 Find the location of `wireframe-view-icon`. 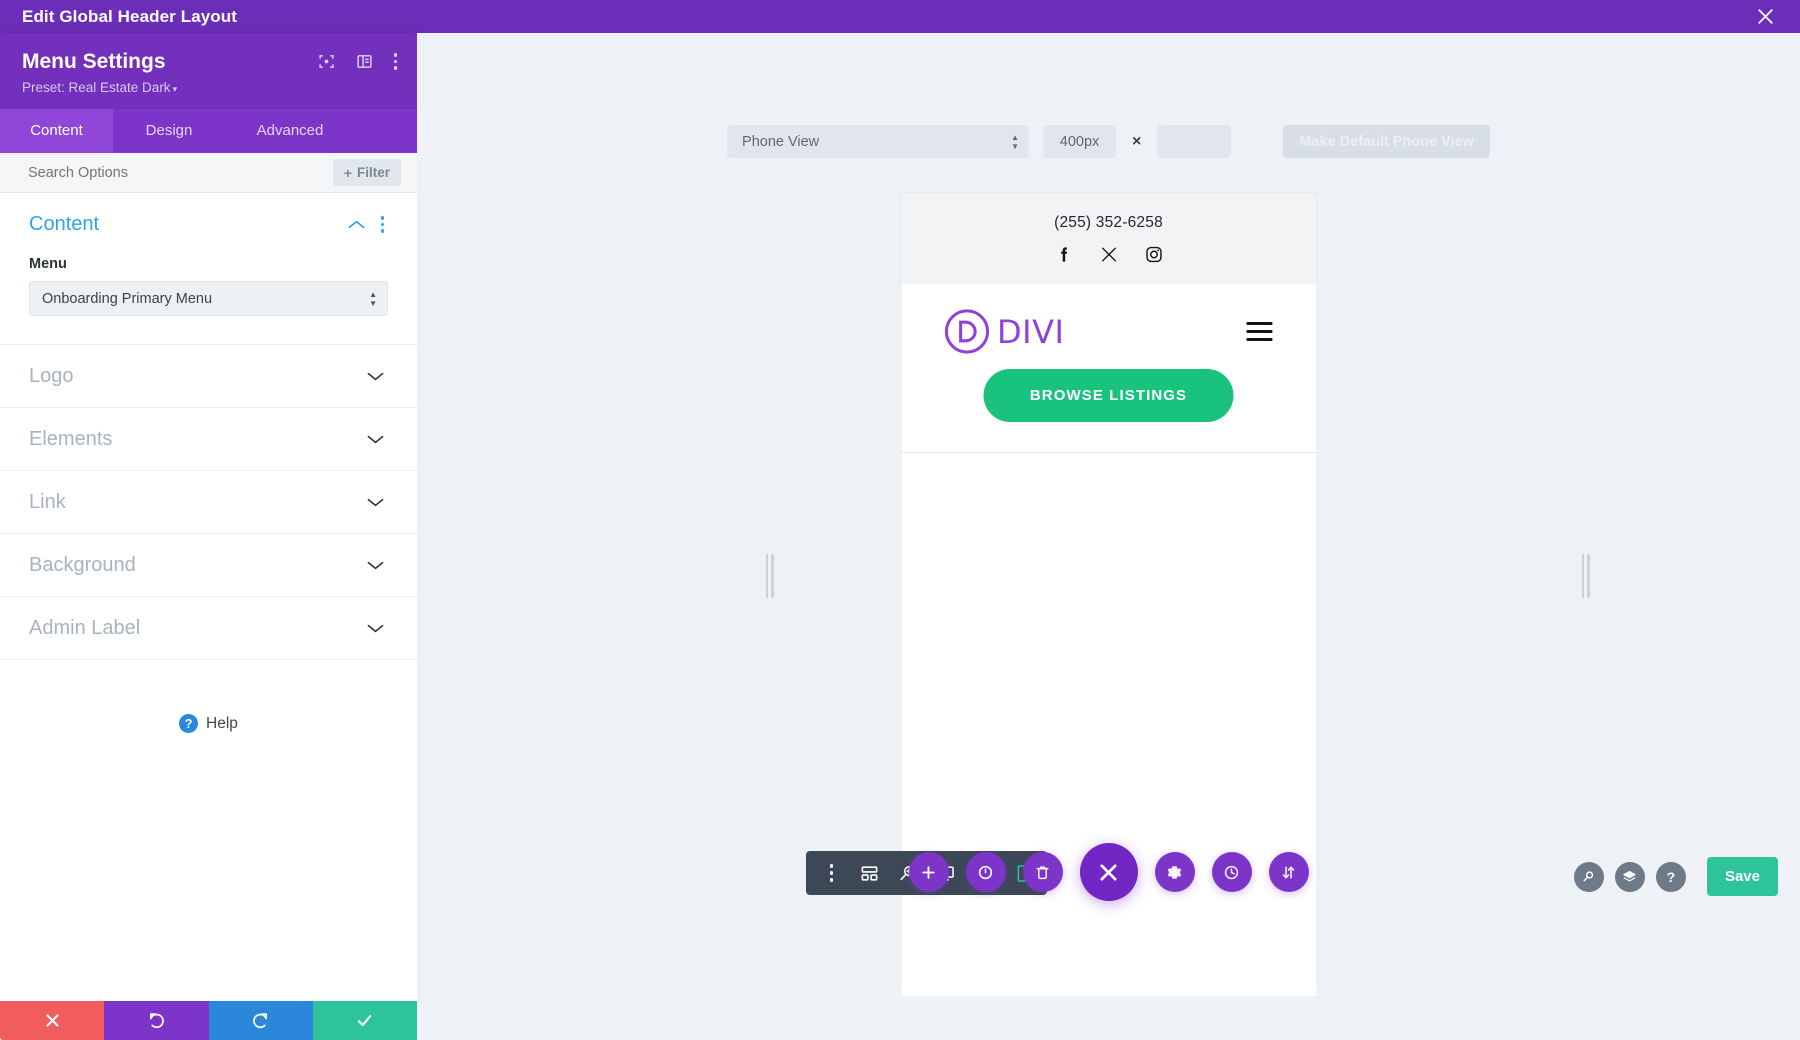

wireframe-view-icon is located at coordinates (869, 873).